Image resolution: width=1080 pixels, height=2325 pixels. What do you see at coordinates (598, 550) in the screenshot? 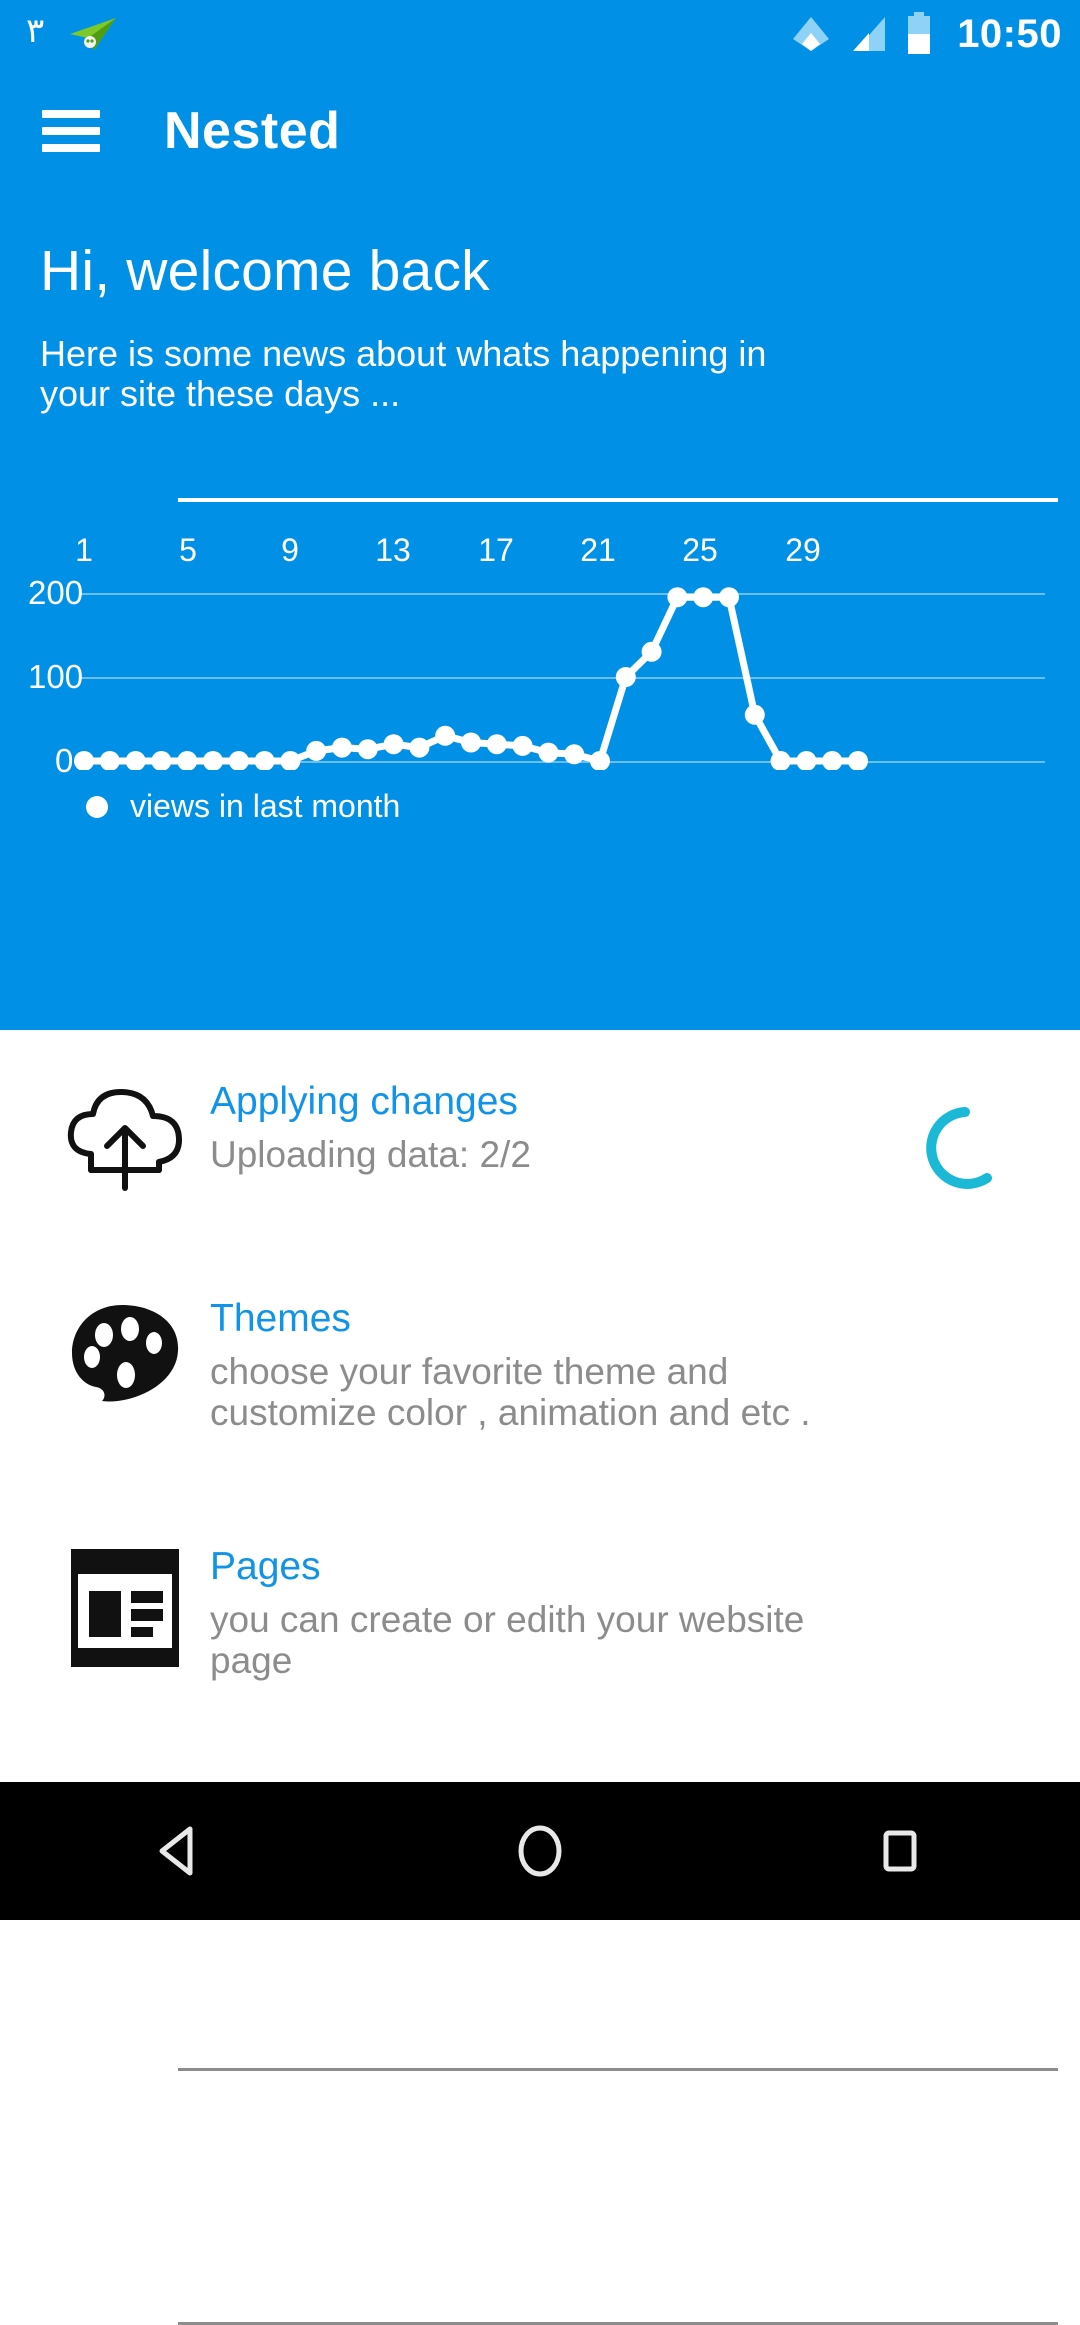
I see `x-tick-21: 21` at bounding box center [598, 550].